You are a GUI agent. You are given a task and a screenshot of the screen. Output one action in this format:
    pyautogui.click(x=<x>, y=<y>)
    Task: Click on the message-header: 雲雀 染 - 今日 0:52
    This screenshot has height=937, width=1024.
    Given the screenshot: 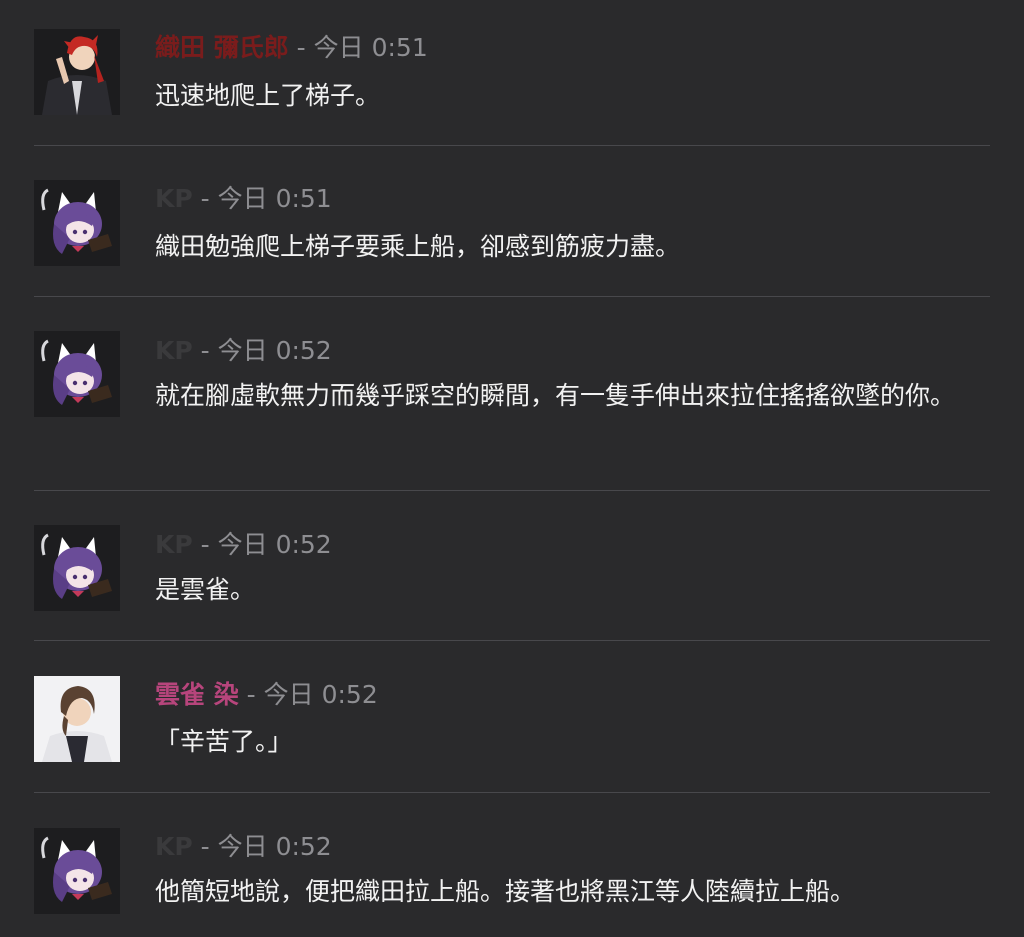 What is the action you would take?
    pyautogui.click(x=266, y=695)
    